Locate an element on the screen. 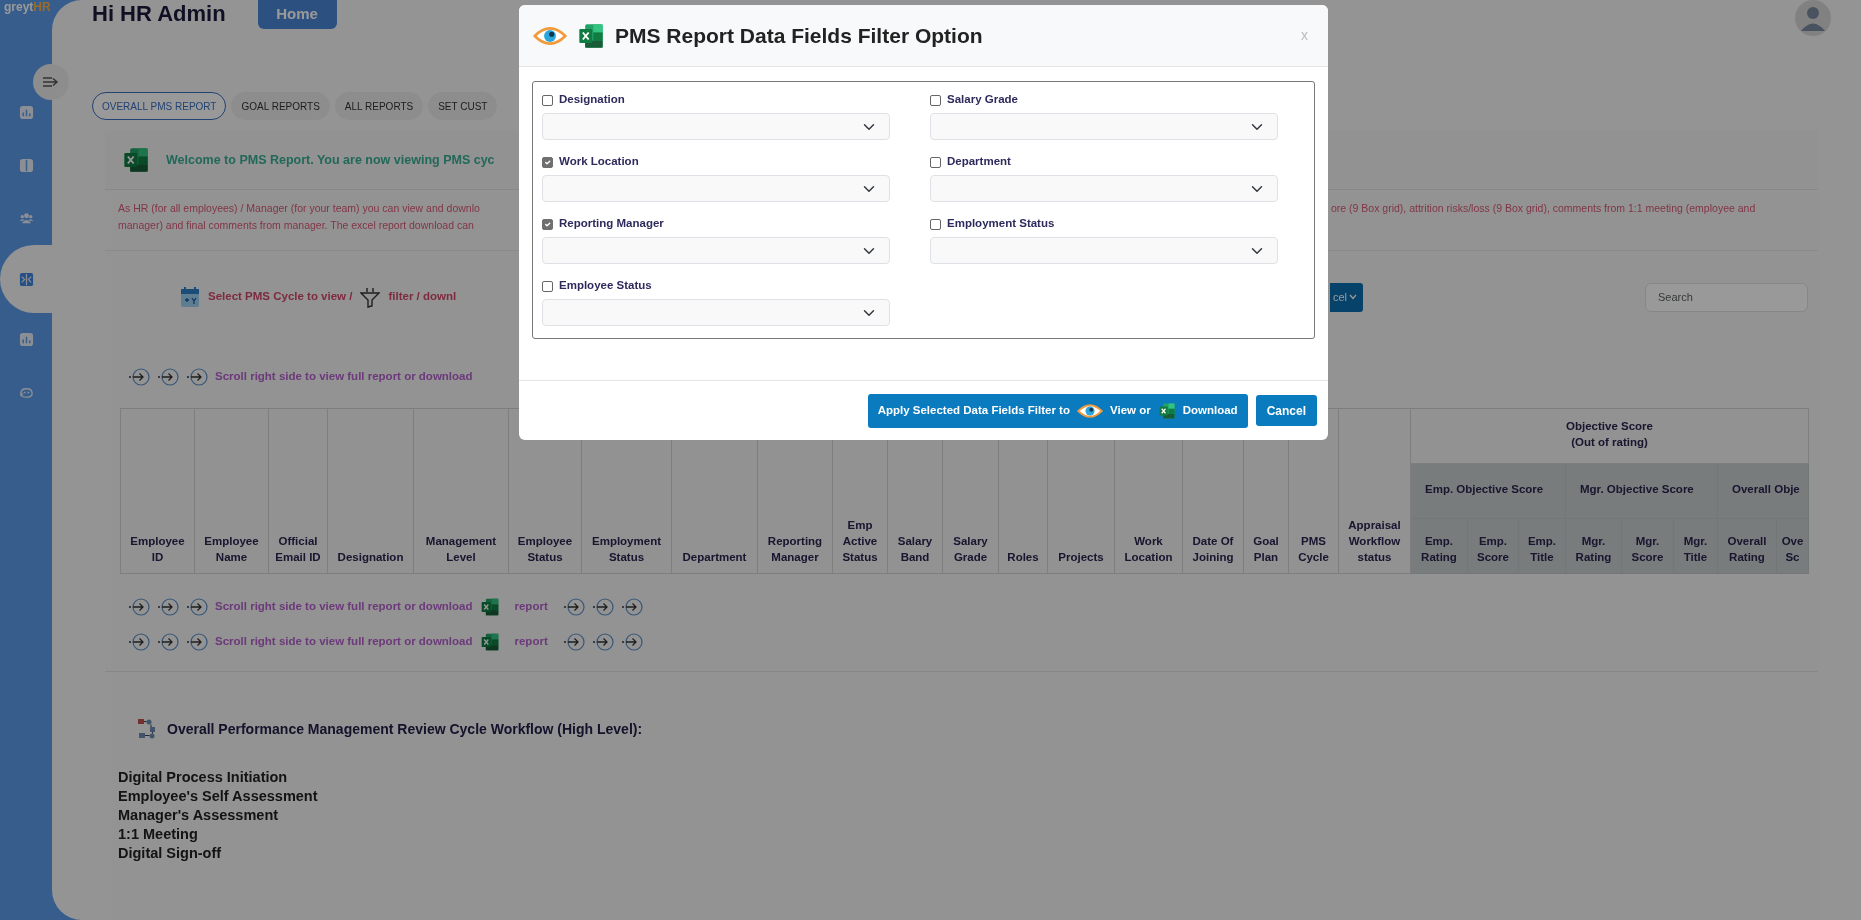 The height and width of the screenshot is (920, 1861). cycle-prompt: Select PMS Cycle to view / is located at coordinates (280, 297).